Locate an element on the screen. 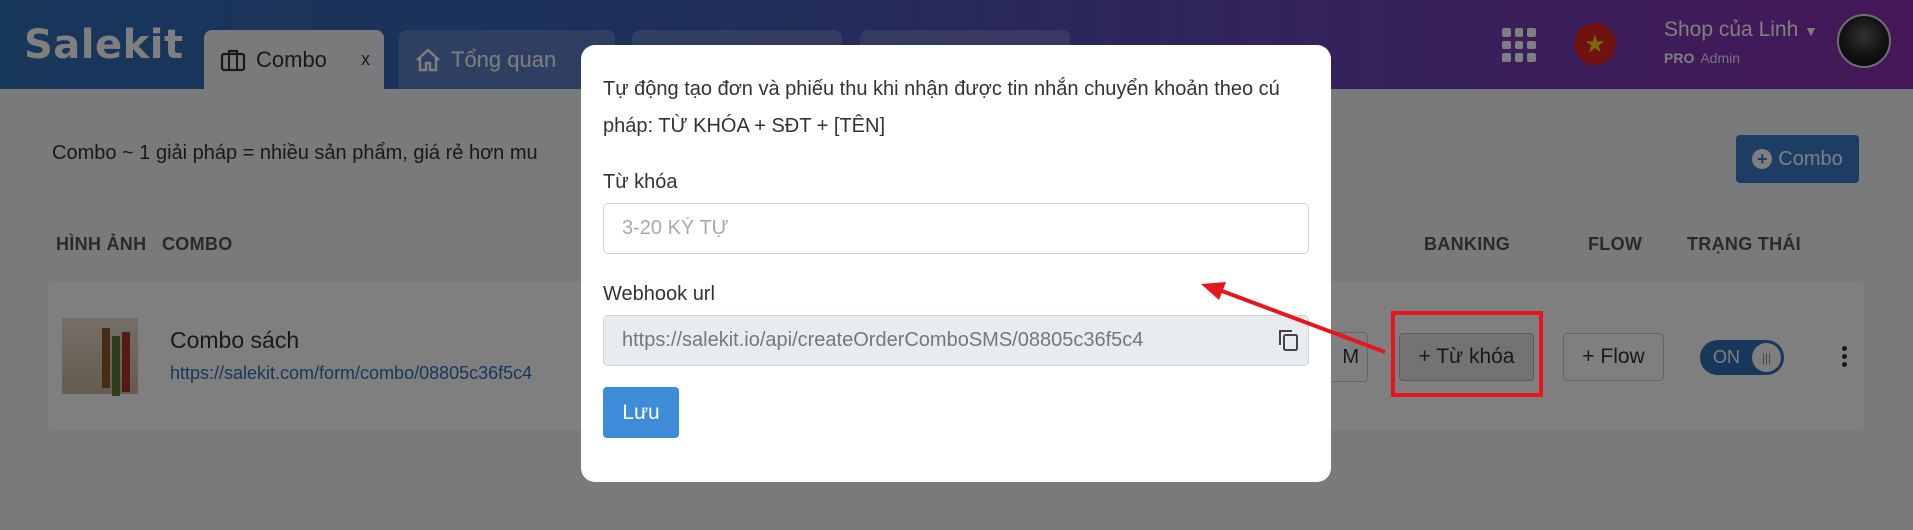  keyword-label: Từ khóa is located at coordinates (640, 182).